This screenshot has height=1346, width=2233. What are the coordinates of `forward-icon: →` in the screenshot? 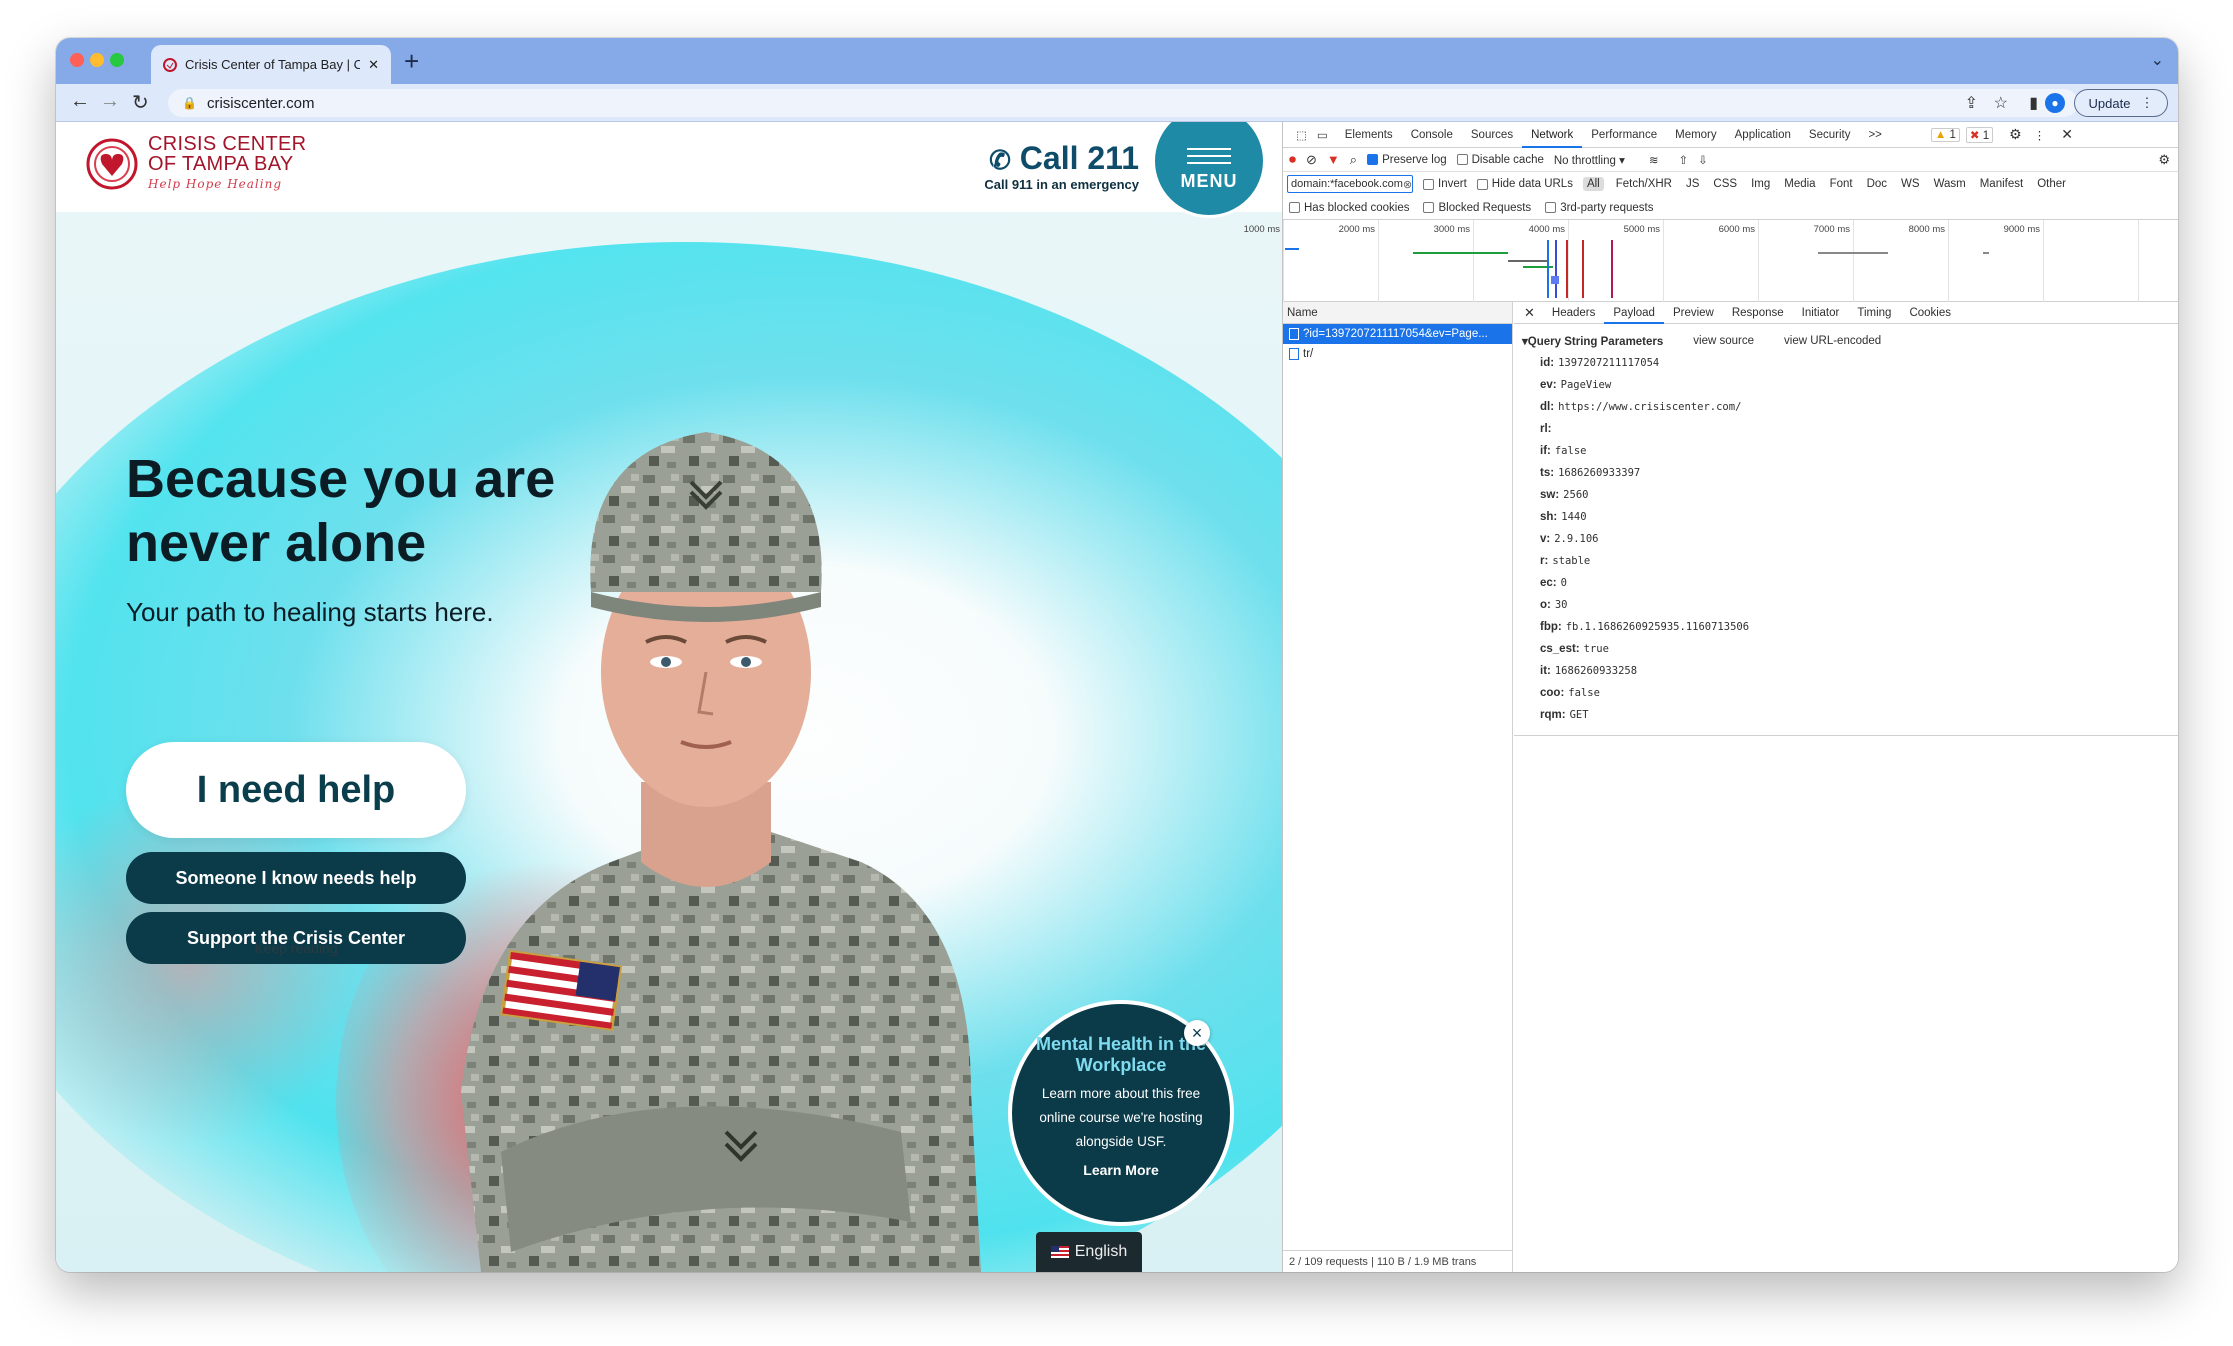 It's located at (110, 101).